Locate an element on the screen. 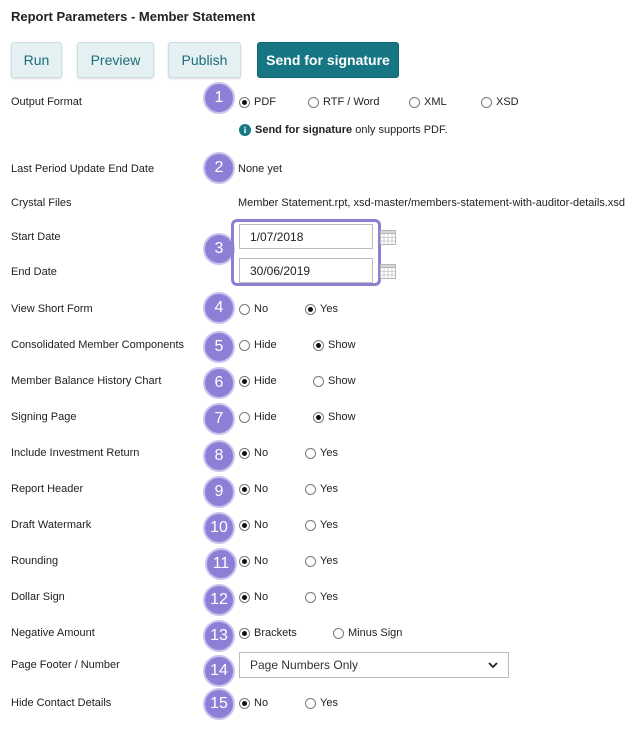 Image resolution: width=644 pixels, height=742 pixels. balance-history-show-radio: Show is located at coordinates (334, 381).